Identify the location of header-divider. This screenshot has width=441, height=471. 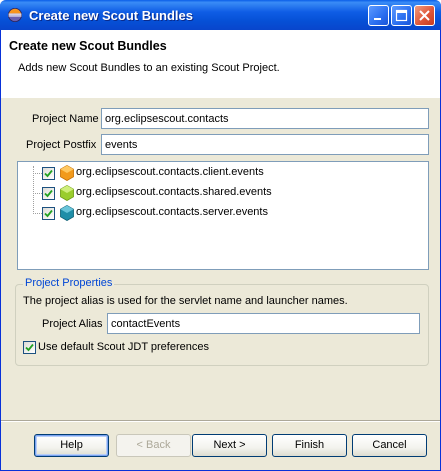
(220, 97).